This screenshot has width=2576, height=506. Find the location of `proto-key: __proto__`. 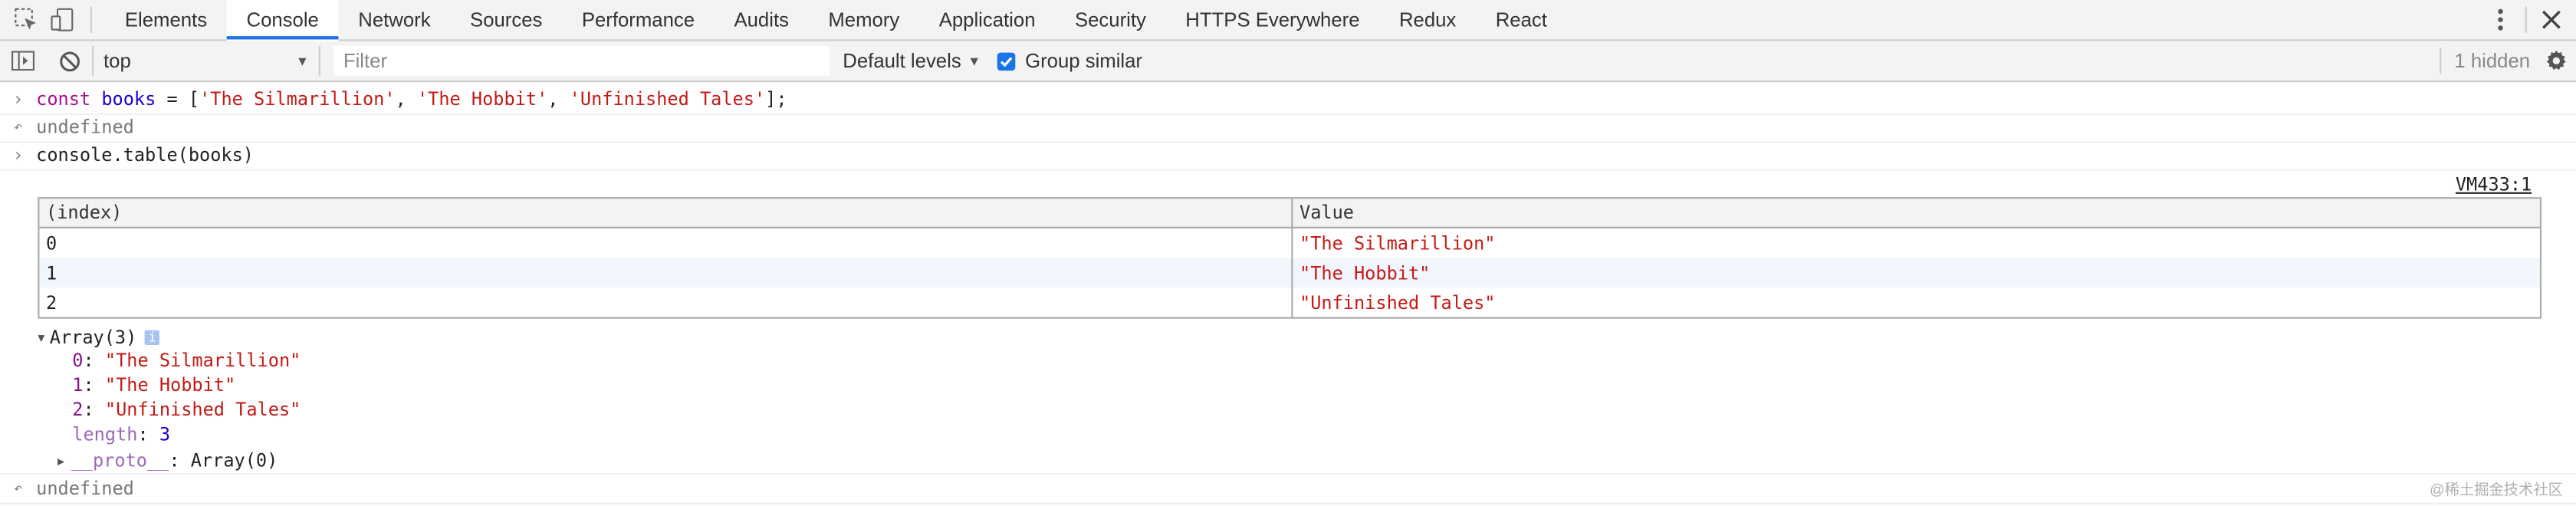

proto-key: __proto__ is located at coordinates (120, 461).